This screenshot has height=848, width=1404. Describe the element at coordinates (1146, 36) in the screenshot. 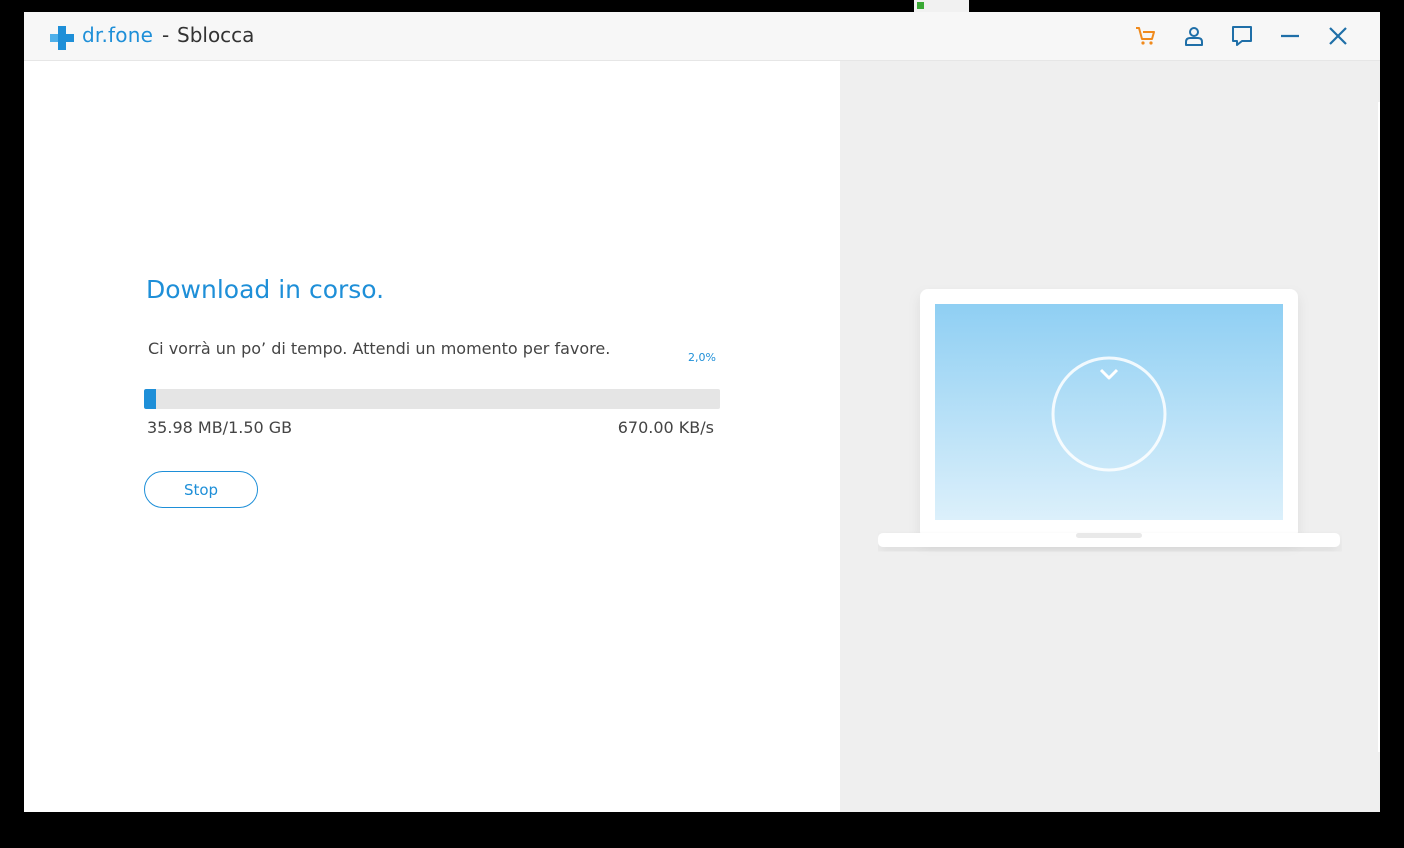

I see `cart-icon` at that location.